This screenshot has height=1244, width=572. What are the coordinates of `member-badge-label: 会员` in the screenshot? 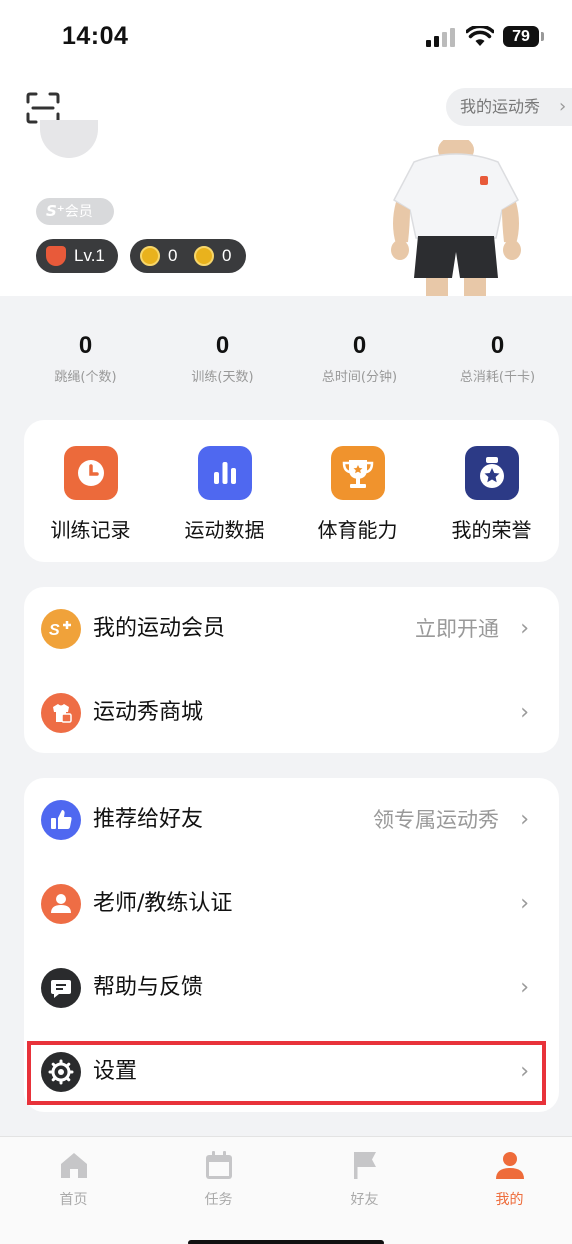 It's located at (78, 212).